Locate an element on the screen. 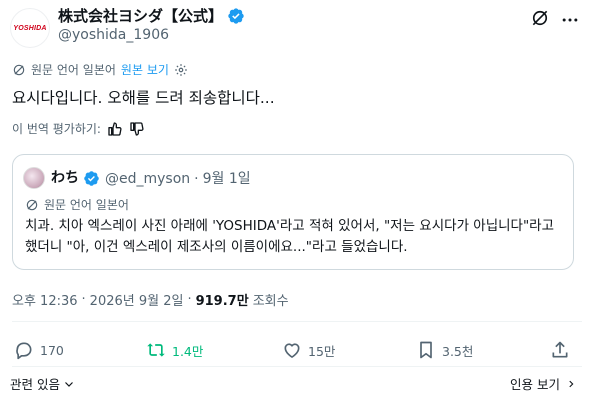 The width and height of the screenshot is (594, 397). more-options-button is located at coordinates (570, 20).